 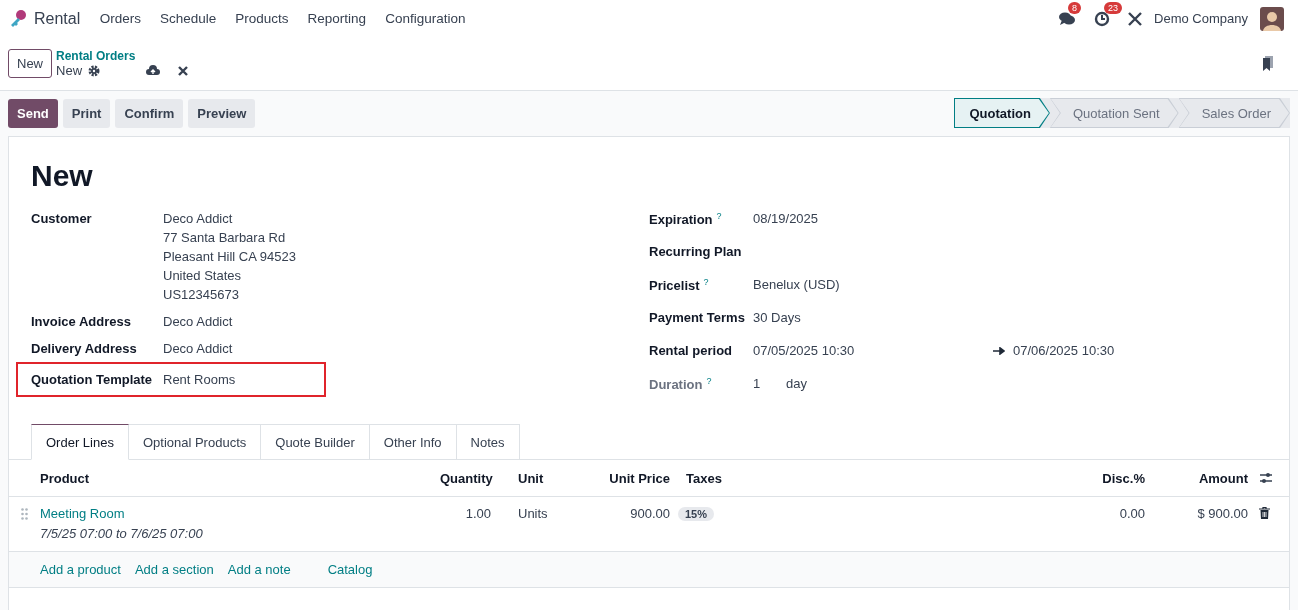 I want to click on menu-item: Schedule, so click(x=188, y=18).